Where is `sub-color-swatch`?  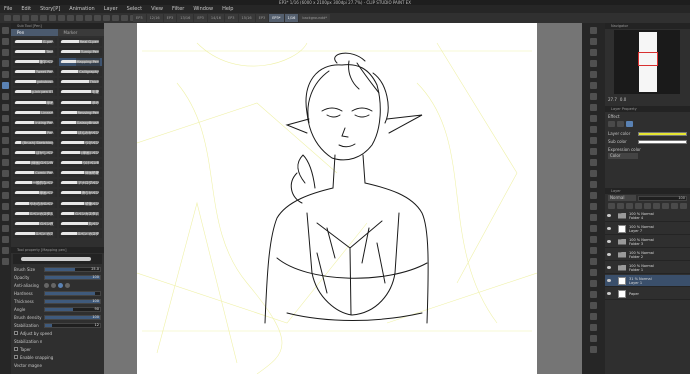 sub-color-swatch is located at coordinates (662, 141).